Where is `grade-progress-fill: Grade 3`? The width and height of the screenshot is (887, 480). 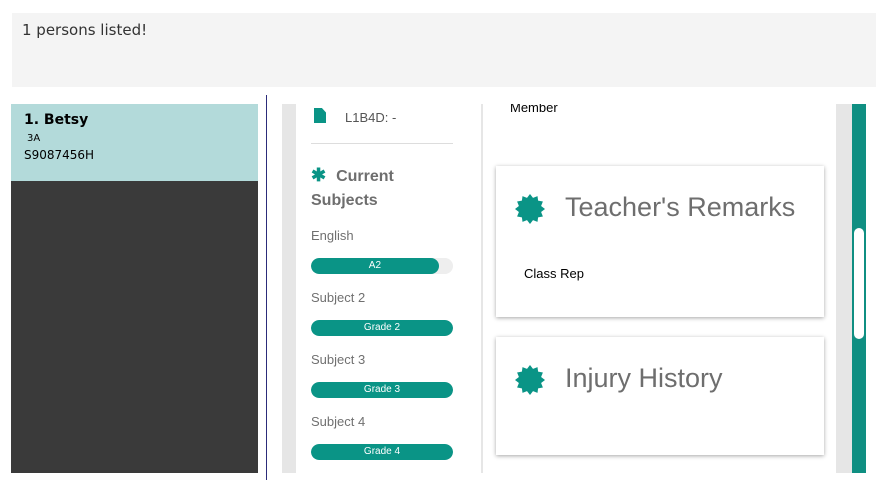
grade-progress-fill: Grade 3 is located at coordinates (382, 390).